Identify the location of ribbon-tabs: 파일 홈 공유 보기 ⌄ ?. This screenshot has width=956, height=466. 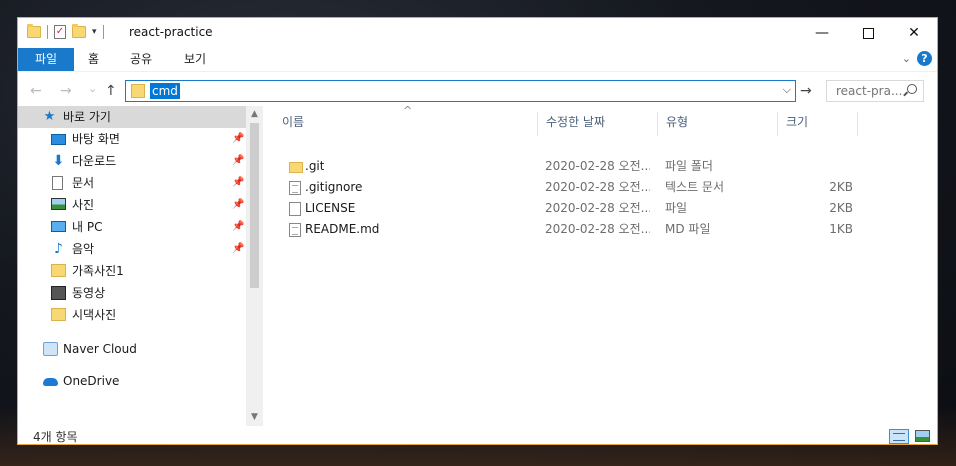
(477, 60).